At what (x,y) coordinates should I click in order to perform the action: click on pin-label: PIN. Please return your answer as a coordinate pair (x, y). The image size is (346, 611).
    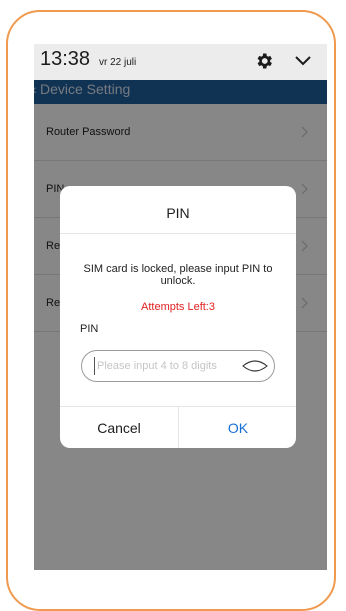
    Looking at the image, I should click on (89, 329).